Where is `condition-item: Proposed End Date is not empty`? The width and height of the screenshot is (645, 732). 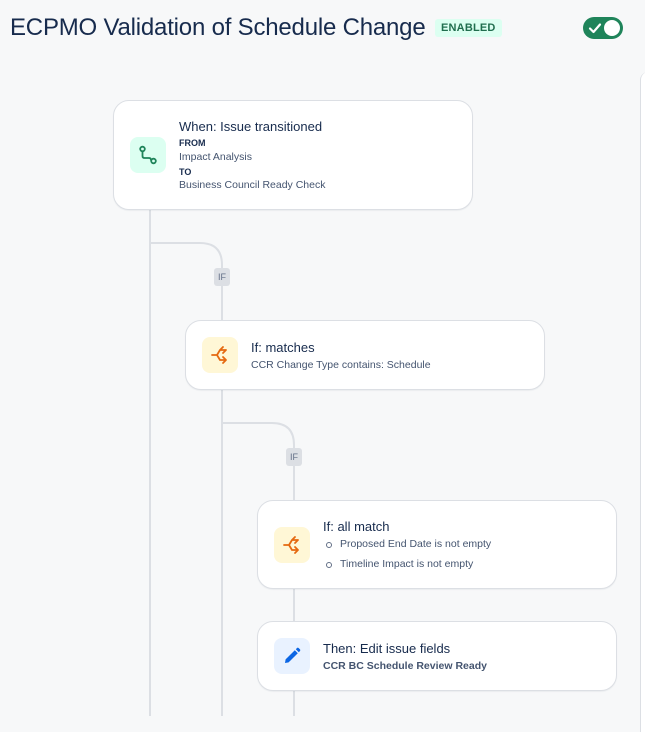
condition-item: Proposed End Date is not empty is located at coordinates (416, 544).